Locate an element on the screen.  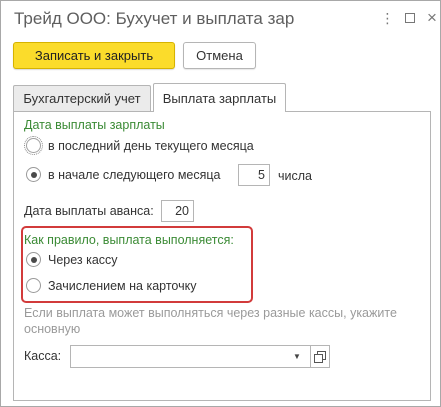
title-fade is located at coordinates (344, 19).